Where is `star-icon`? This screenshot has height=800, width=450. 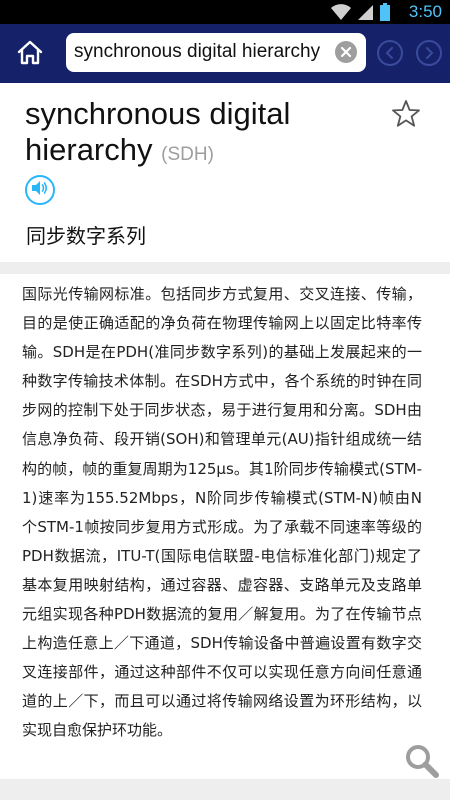
star-icon is located at coordinates (406, 117).